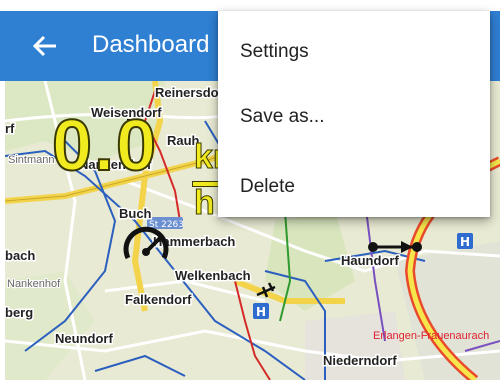  Describe the element at coordinates (20, 255) in the screenshot. I see `svg-text: bach` at that location.